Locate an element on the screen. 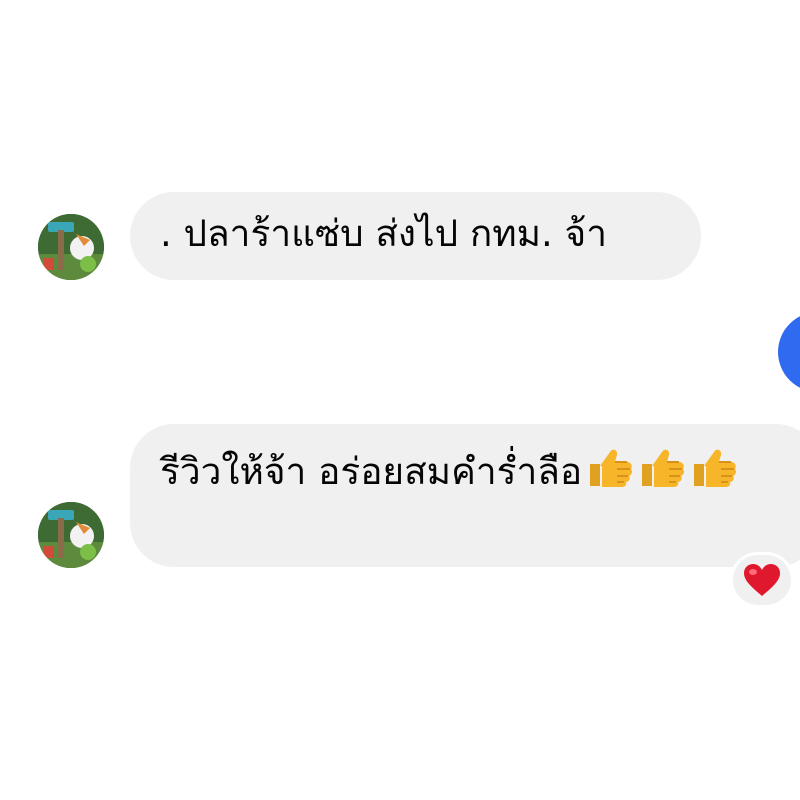  heart-icon is located at coordinates (762, 580).